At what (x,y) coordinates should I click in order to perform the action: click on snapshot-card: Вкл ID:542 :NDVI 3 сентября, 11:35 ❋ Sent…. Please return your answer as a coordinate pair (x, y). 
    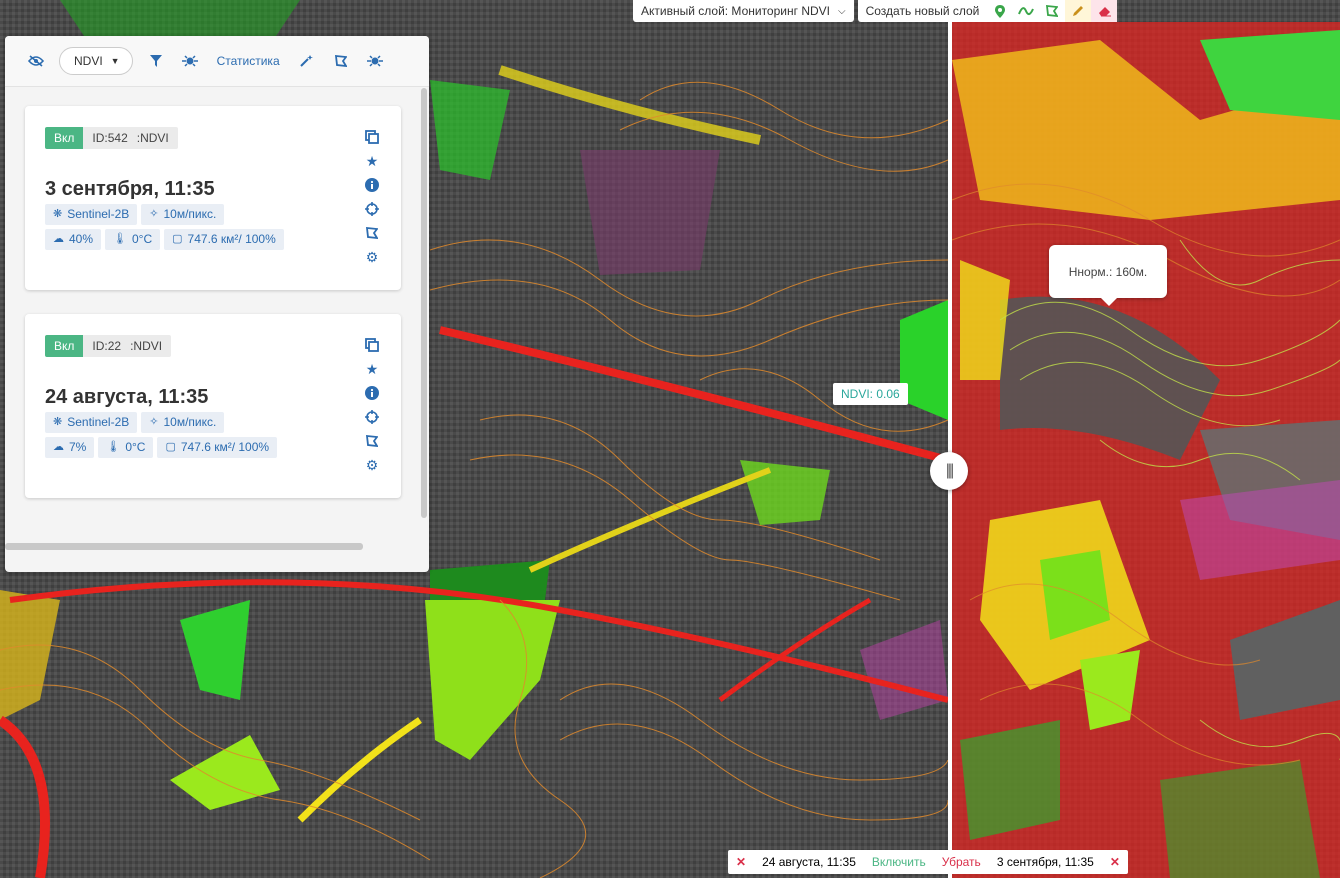
    Looking at the image, I should click on (213, 198).